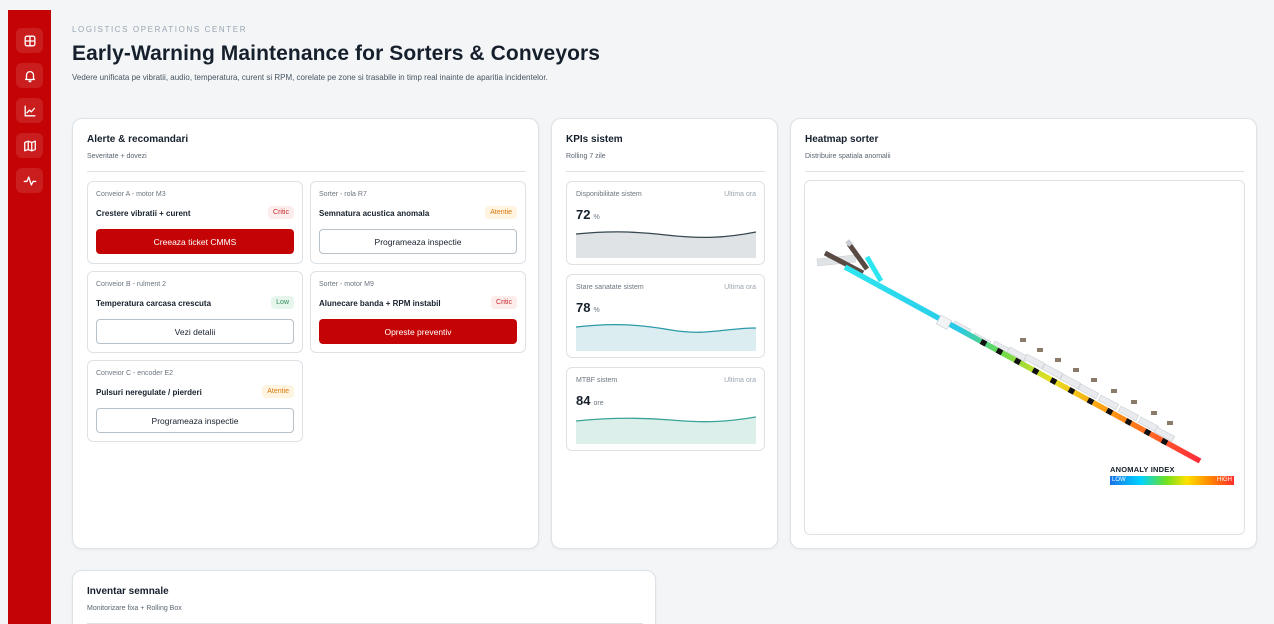 Image resolution: width=1274 pixels, height=624 pixels. I want to click on inventory-card-subtitle: Monitorizare fixa + Rolling Box, so click(134, 608).